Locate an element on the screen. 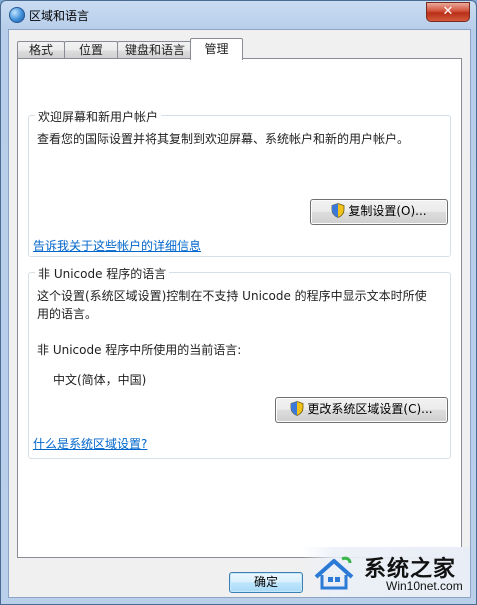 Image resolution: width=477 pixels, height=605 pixels. globe-icon is located at coordinates (17, 15).